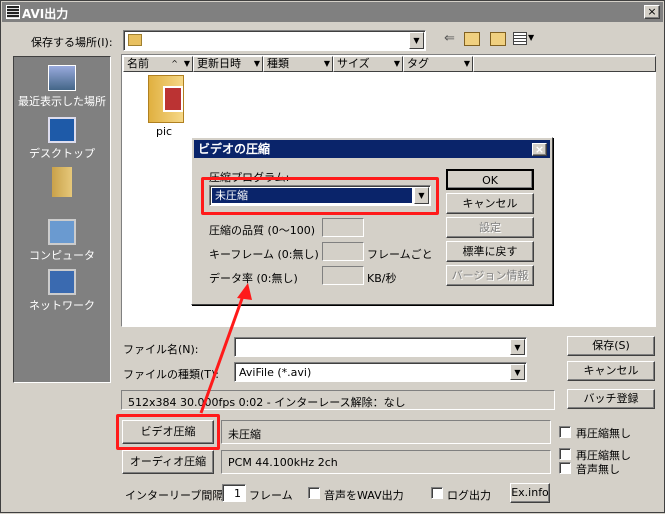  I want to click on annotation-arrow, so click(225, 348).